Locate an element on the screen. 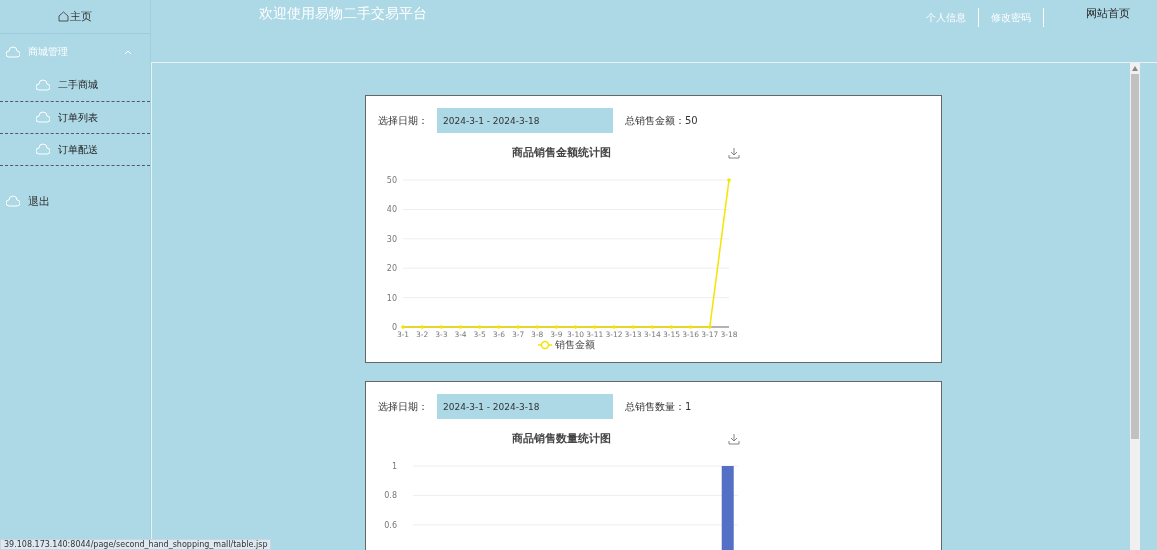 This screenshot has width=1157, height=550. axis-label: 10 is located at coordinates (391, 298).